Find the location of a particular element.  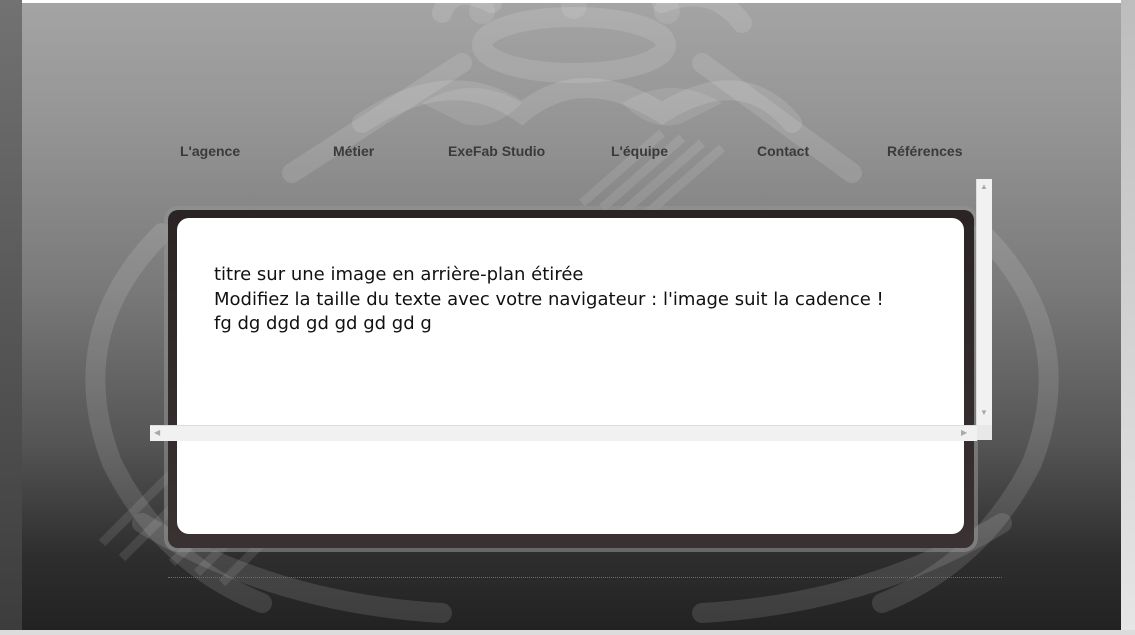

scrollbar-corner is located at coordinates (984, 432).